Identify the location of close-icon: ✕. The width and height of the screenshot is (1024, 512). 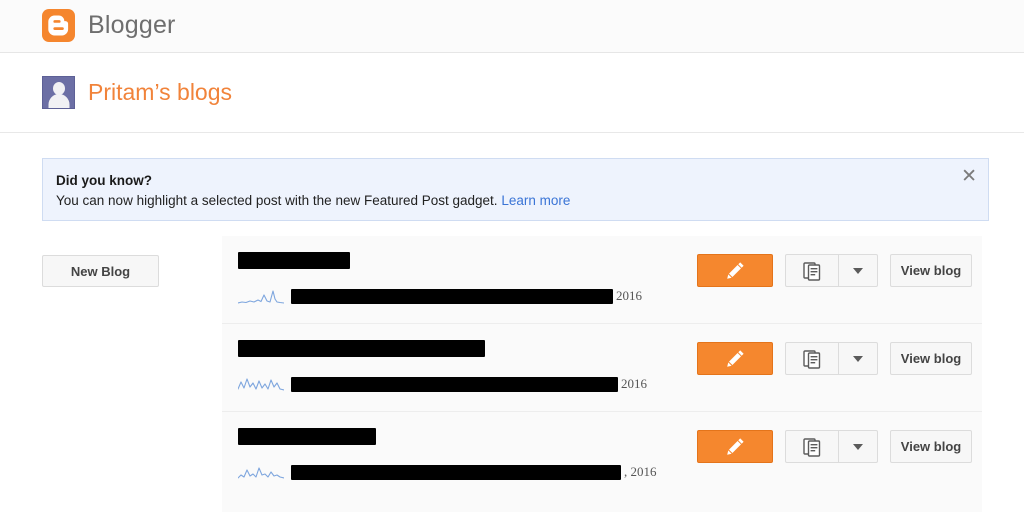
(969, 176).